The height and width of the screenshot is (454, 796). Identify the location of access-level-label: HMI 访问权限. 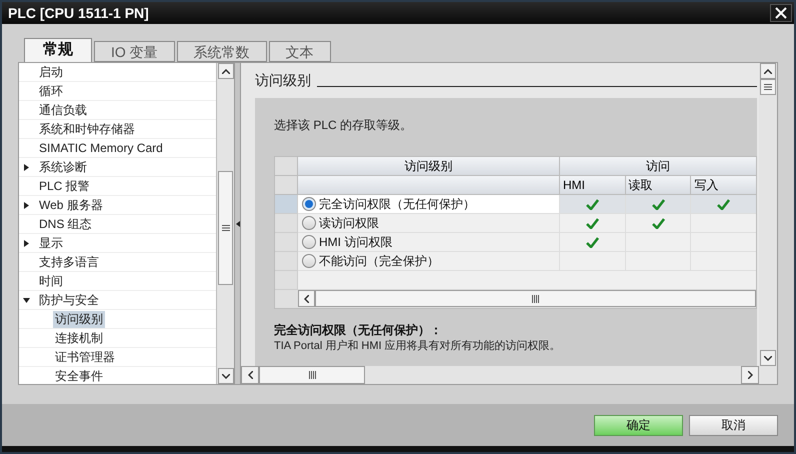
(355, 242).